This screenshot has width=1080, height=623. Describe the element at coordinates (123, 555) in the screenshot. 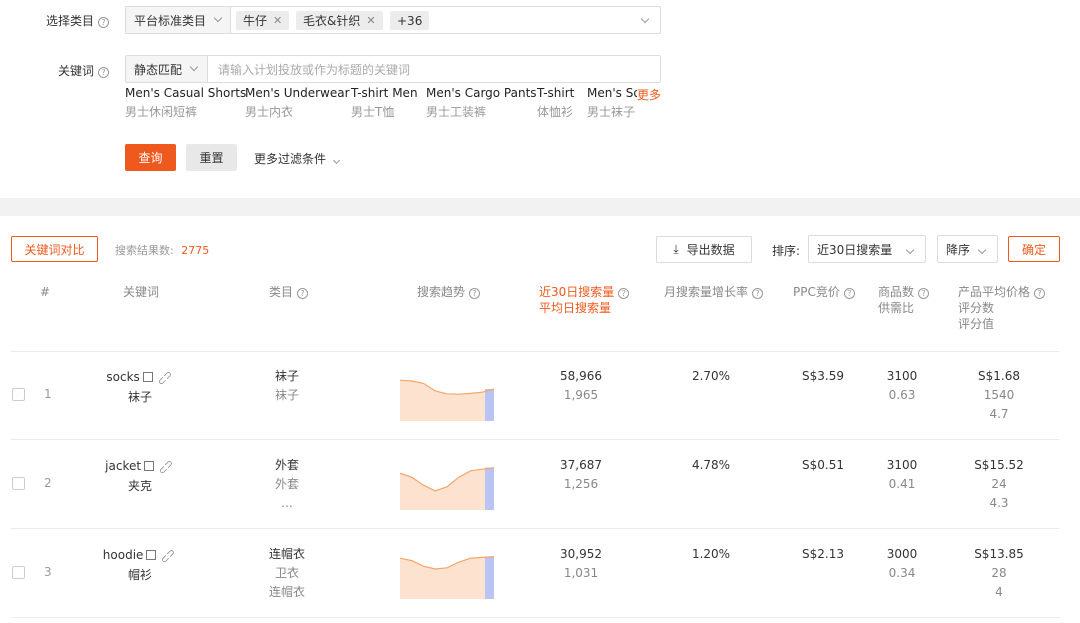

I see `keyword-link: hoodie` at that location.